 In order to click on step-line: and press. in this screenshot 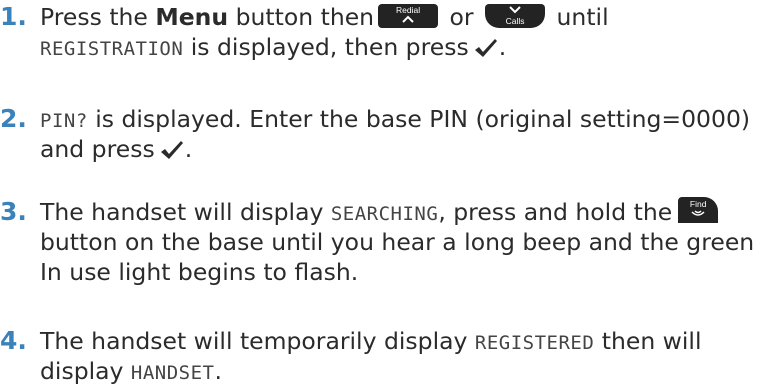, I will do `click(400, 149)`.